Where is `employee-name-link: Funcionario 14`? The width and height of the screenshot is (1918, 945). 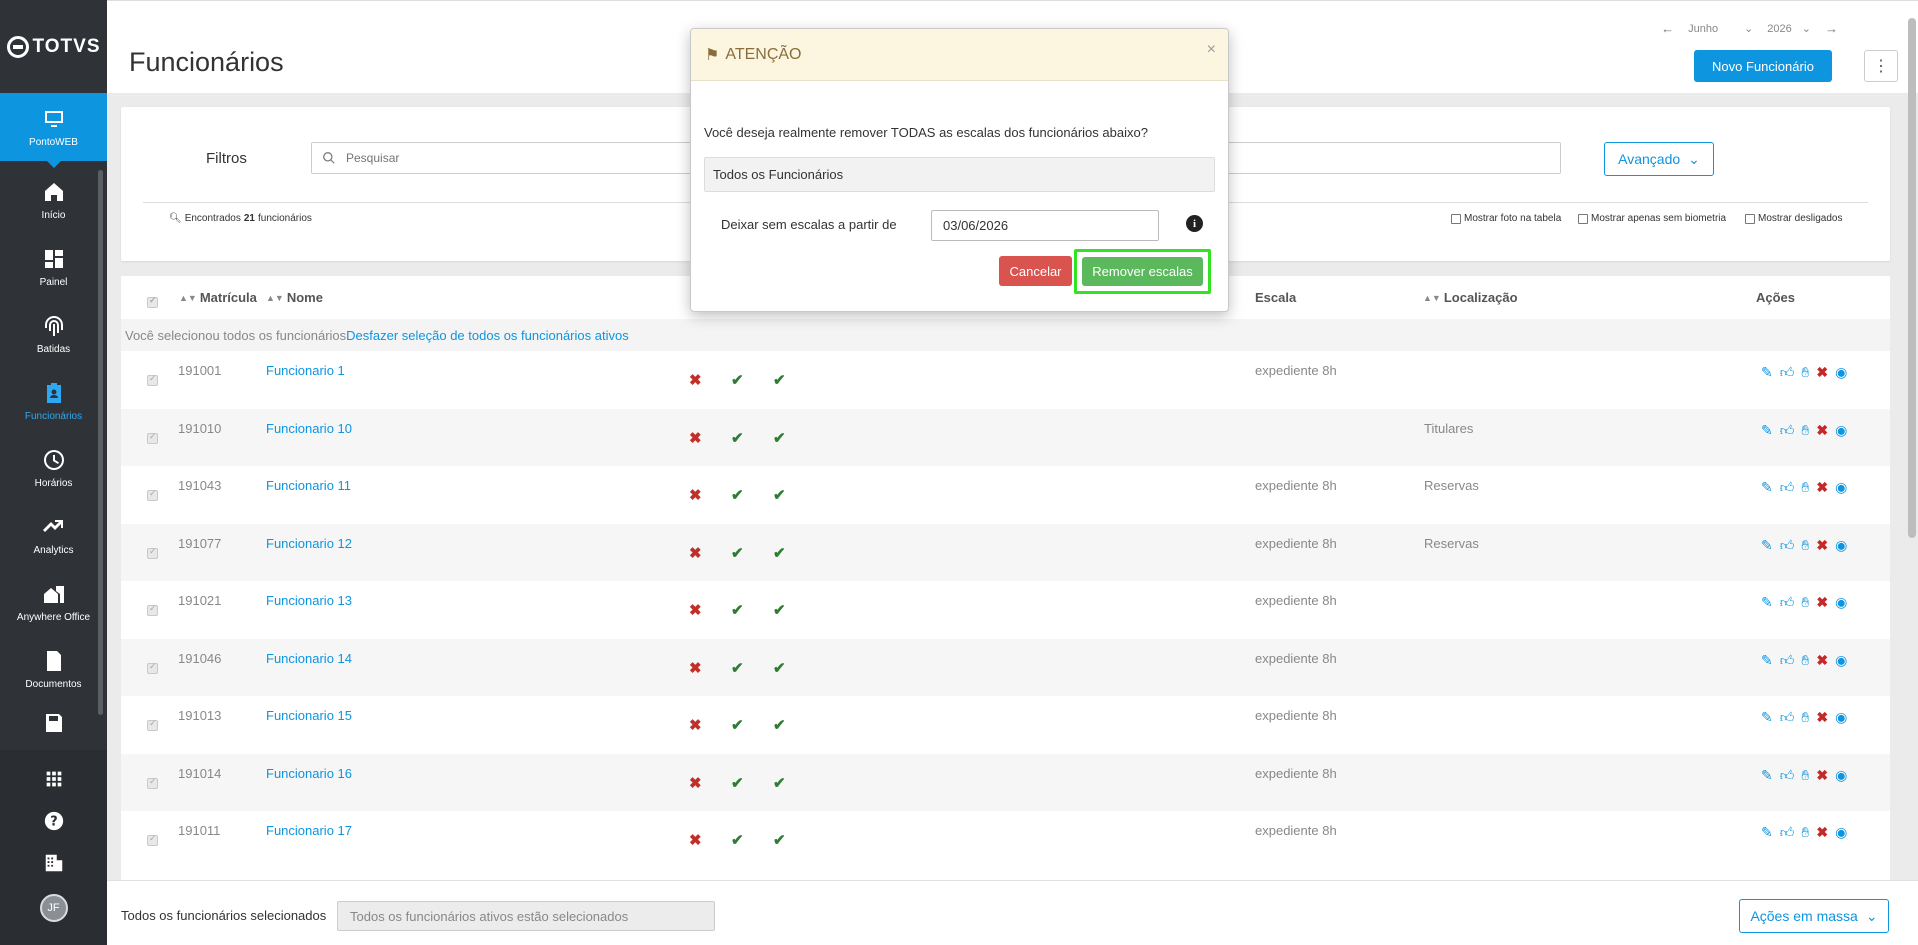 employee-name-link: Funcionario 14 is located at coordinates (309, 658).